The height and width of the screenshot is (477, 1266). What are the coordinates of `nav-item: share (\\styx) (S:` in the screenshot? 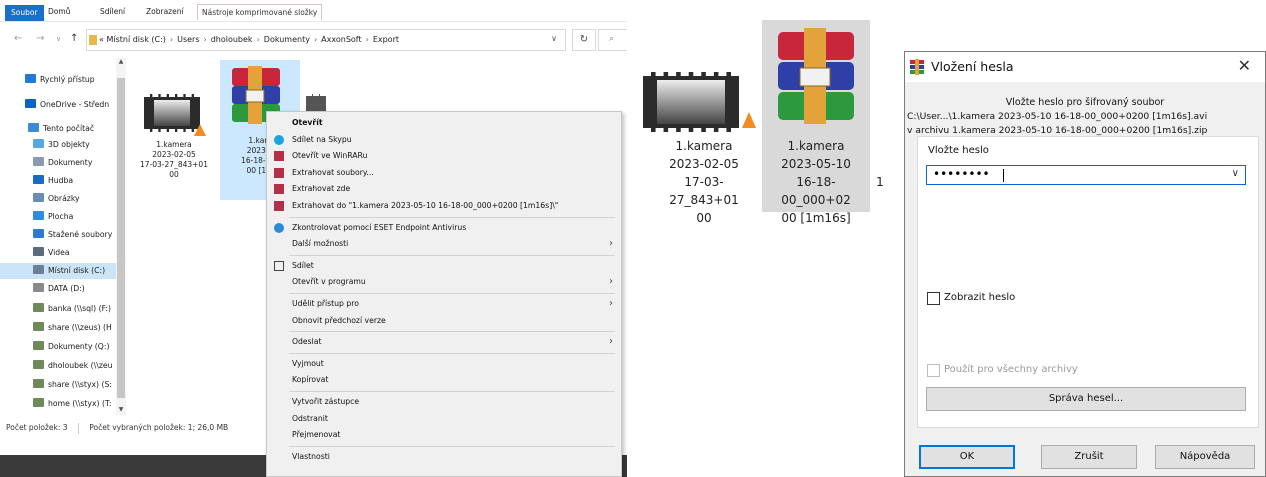 It's located at (58, 385).